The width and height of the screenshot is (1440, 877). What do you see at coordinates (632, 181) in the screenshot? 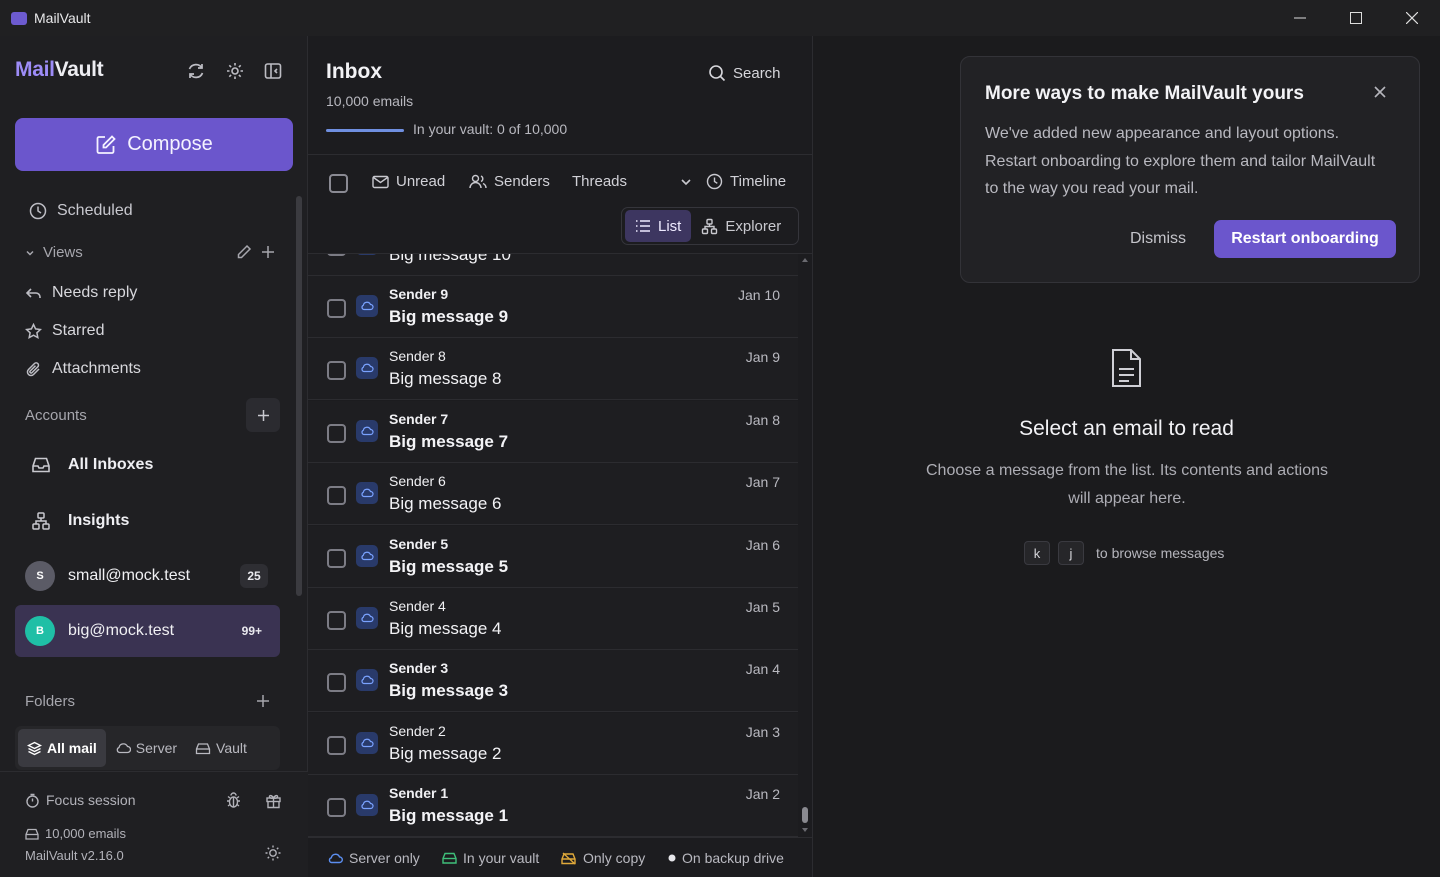
I see `threads-dropdown: Threads` at bounding box center [632, 181].